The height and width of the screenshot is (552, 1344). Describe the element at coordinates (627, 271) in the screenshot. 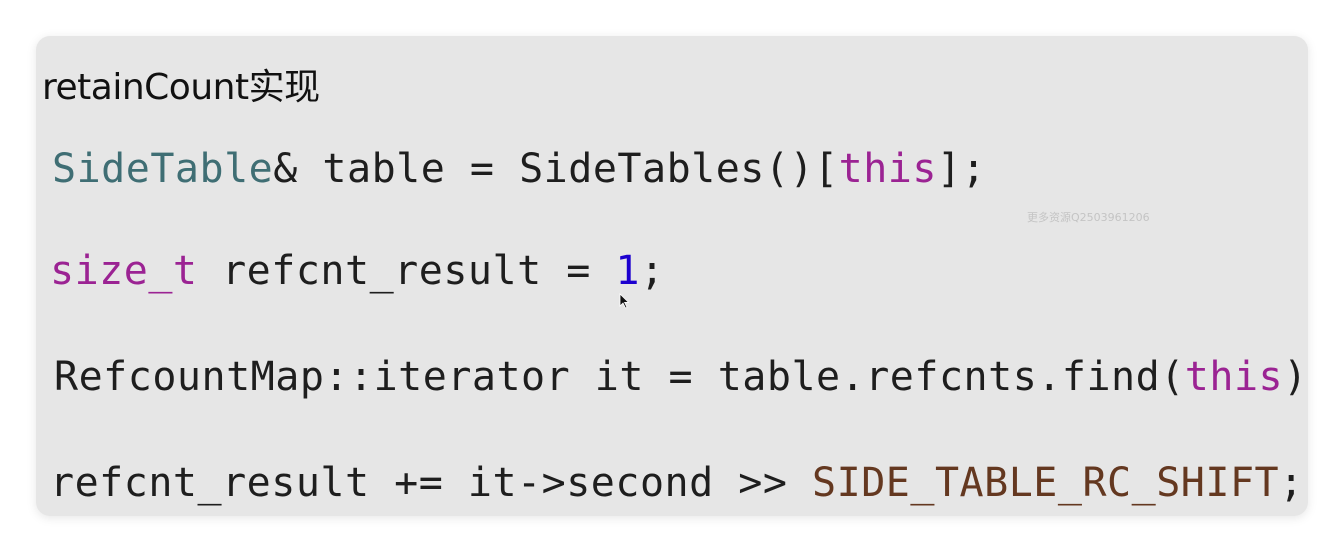

I see `number-token: 1` at that location.